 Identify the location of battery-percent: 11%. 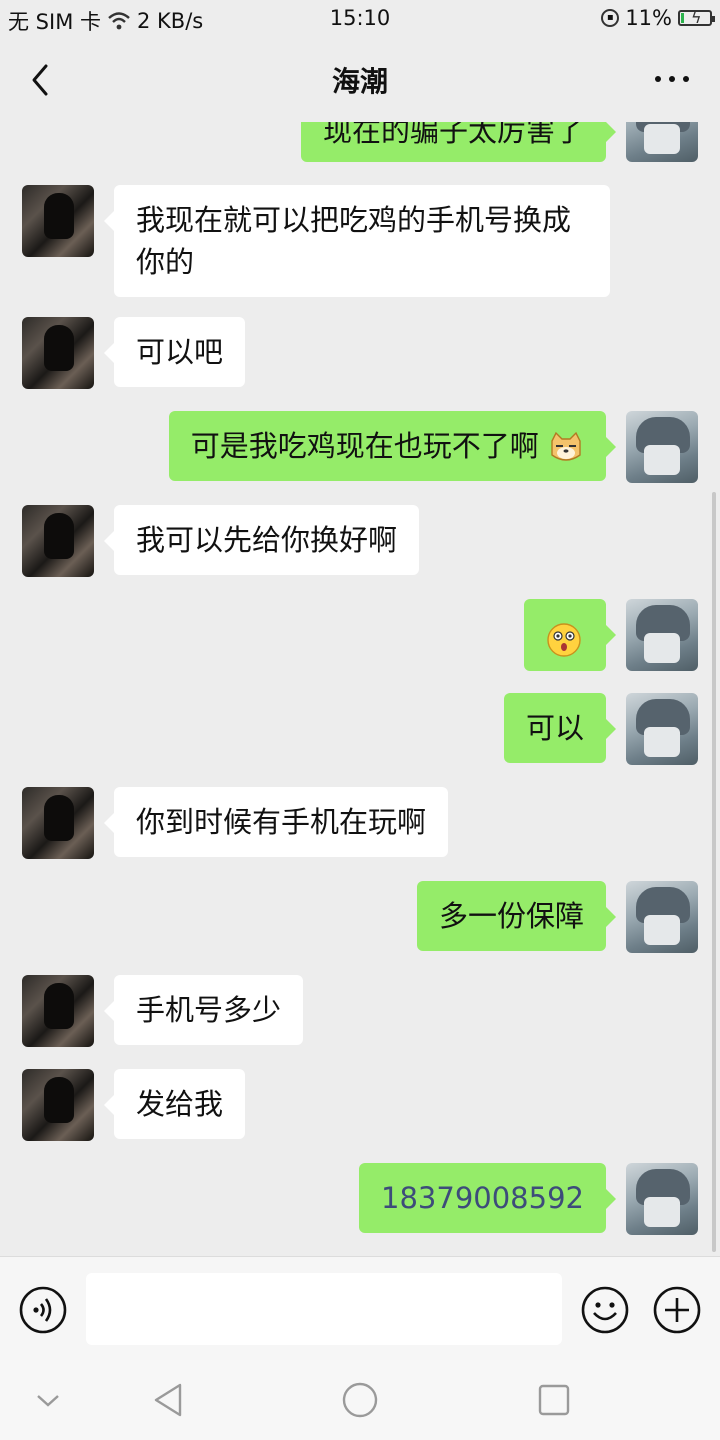
(648, 18).